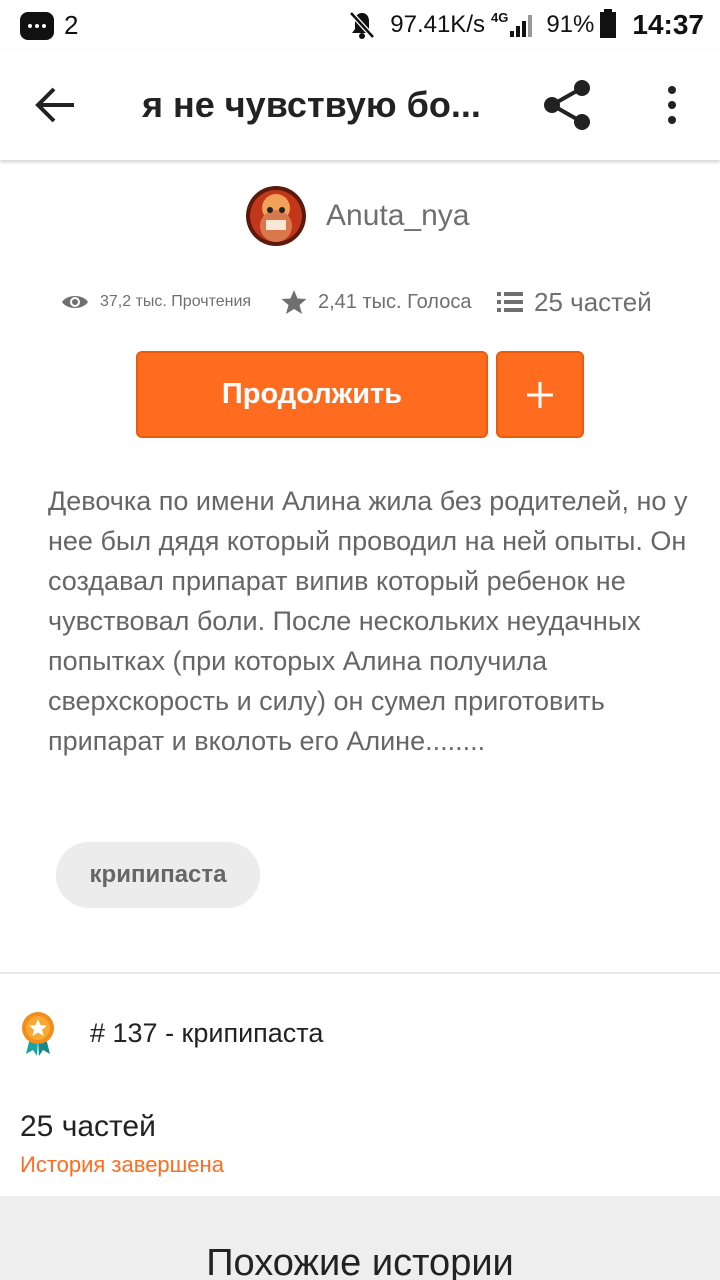 This screenshot has height=1280, width=720. Describe the element at coordinates (176, 301) in the screenshot. I see `reads-count: 37,2 тыс. Прочтения` at that location.